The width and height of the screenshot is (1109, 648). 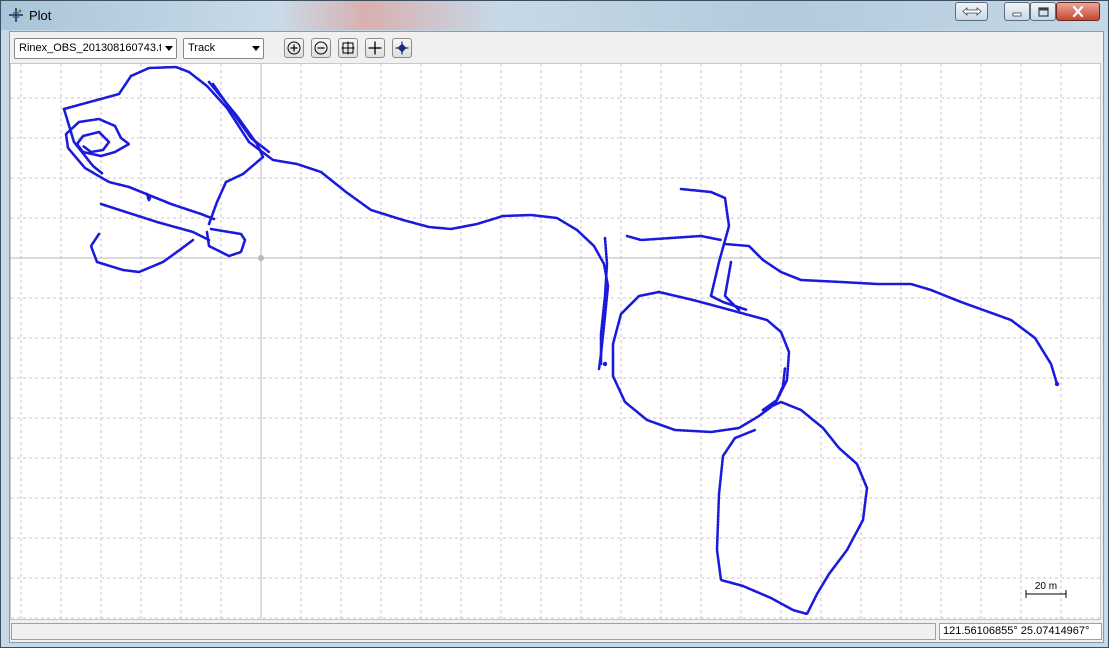 I want to click on center-origin-button, so click(x=375, y=48).